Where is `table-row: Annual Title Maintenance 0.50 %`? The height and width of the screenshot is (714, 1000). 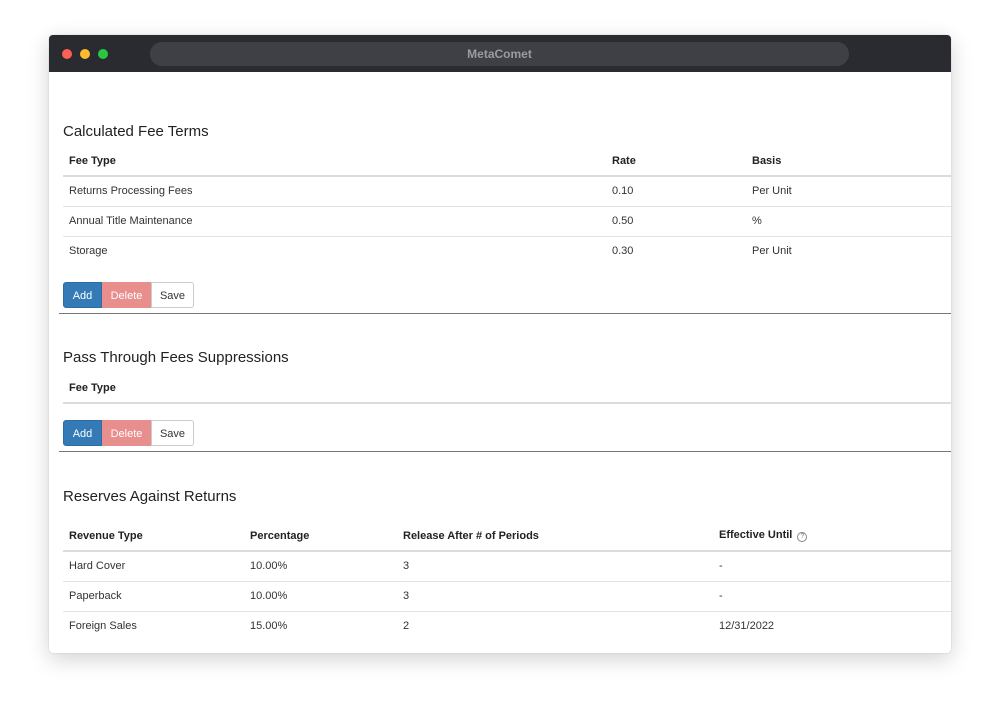
table-row: Annual Title Maintenance 0.50 % is located at coordinates (507, 221).